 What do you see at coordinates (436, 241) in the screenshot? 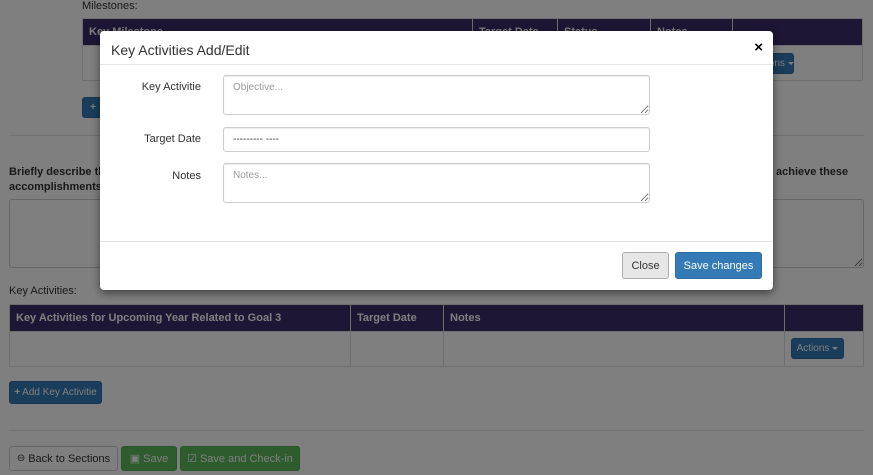
I see `modal-footer-divider` at bounding box center [436, 241].